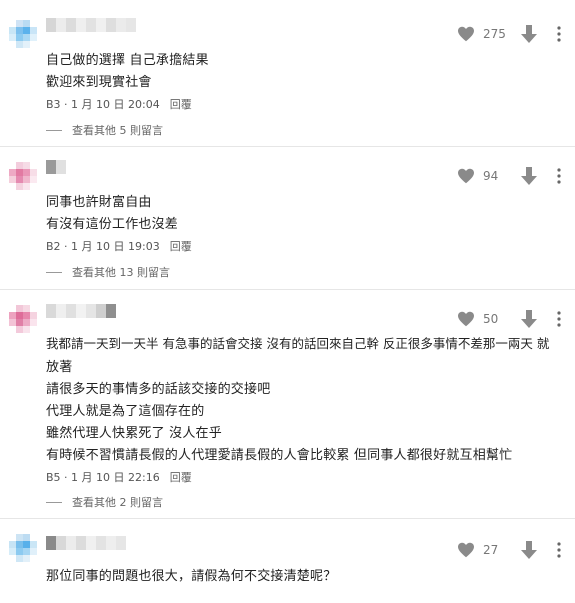 The height and width of the screenshot is (603, 575). What do you see at coordinates (509, 319) in the screenshot?
I see `comment-actions: 50` at bounding box center [509, 319].